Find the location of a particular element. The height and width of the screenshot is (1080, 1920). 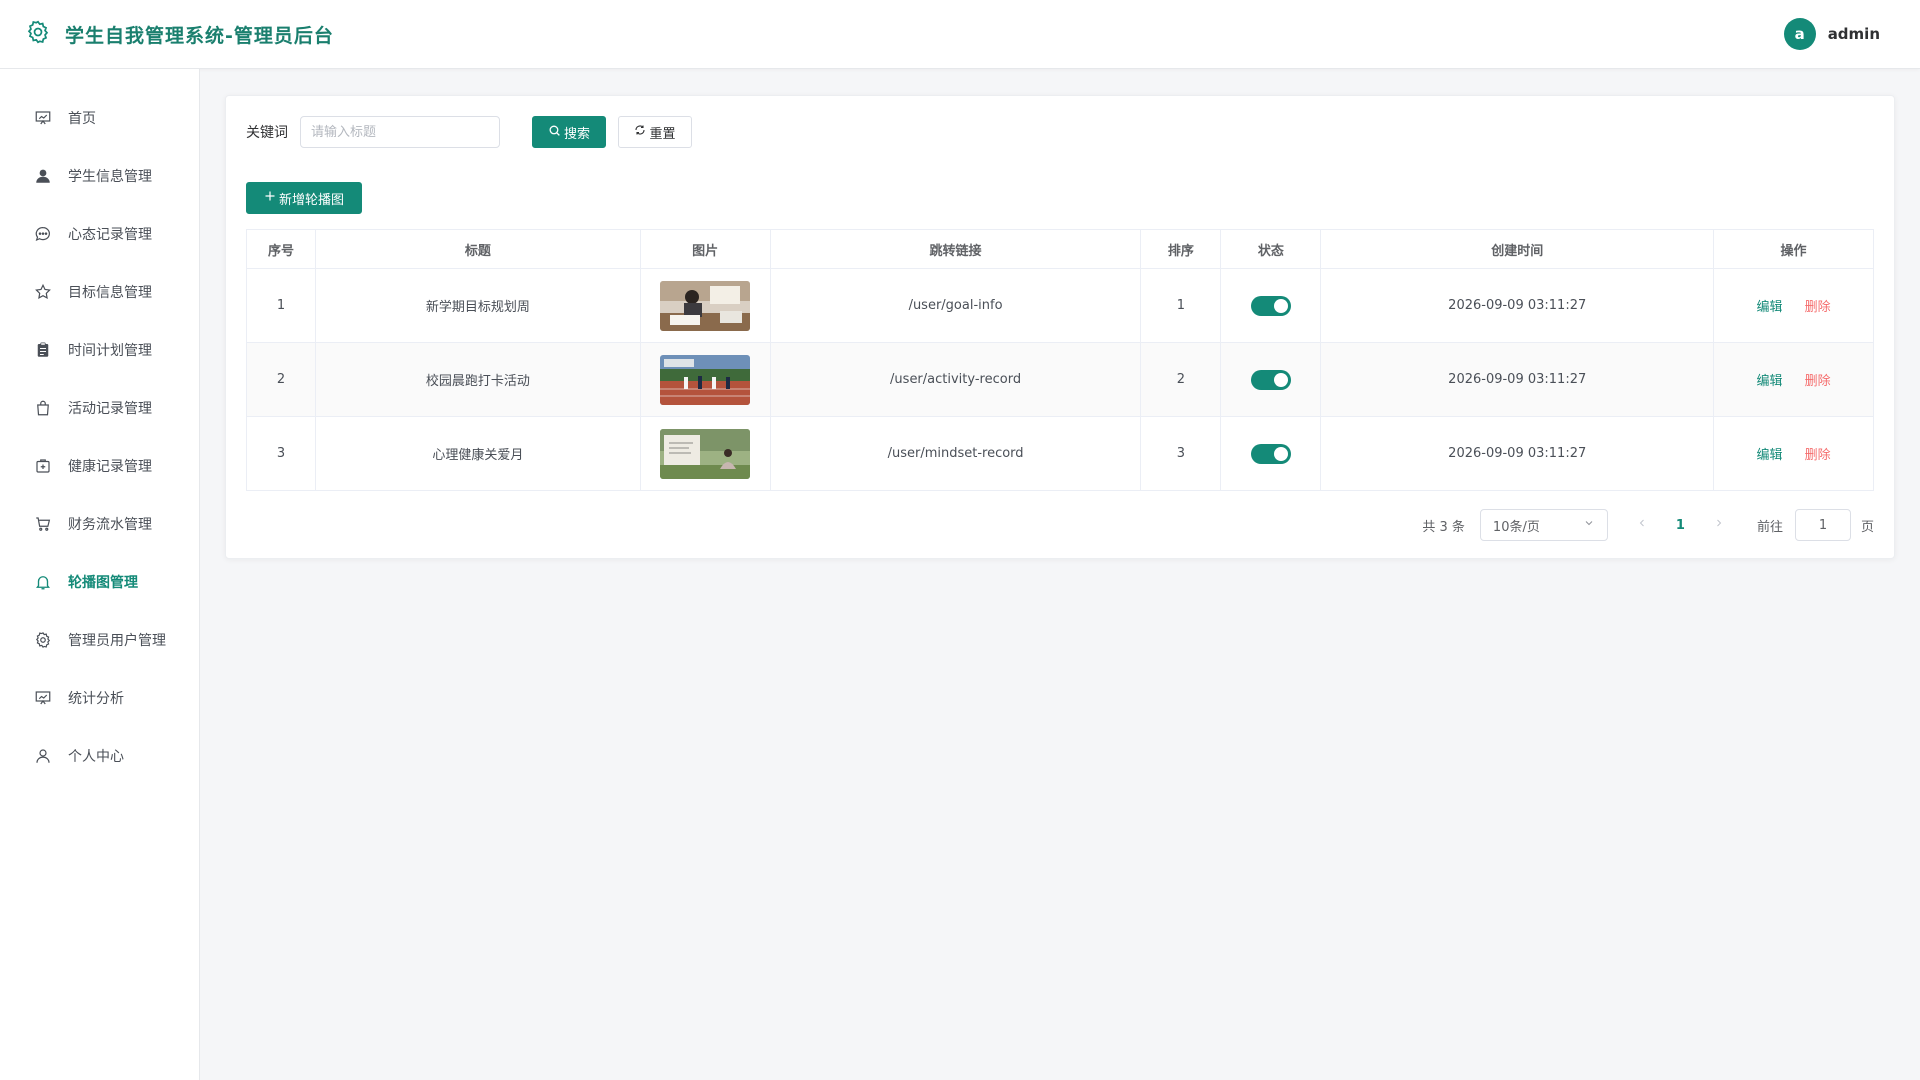

row-sort: 3 is located at coordinates (1181, 453).